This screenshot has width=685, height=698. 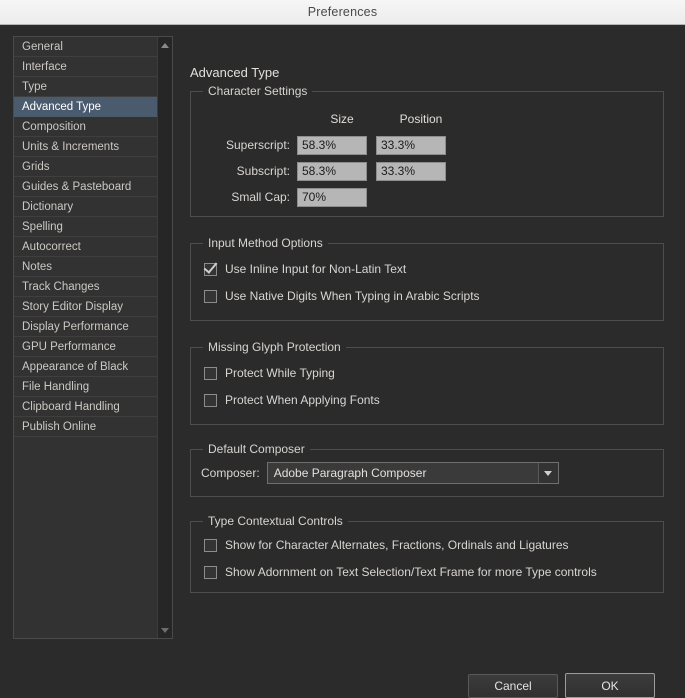 What do you see at coordinates (316, 269) in the screenshot?
I see `checkbox-label-inline-input: Use Inline Input for Non-Latin Text` at bounding box center [316, 269].